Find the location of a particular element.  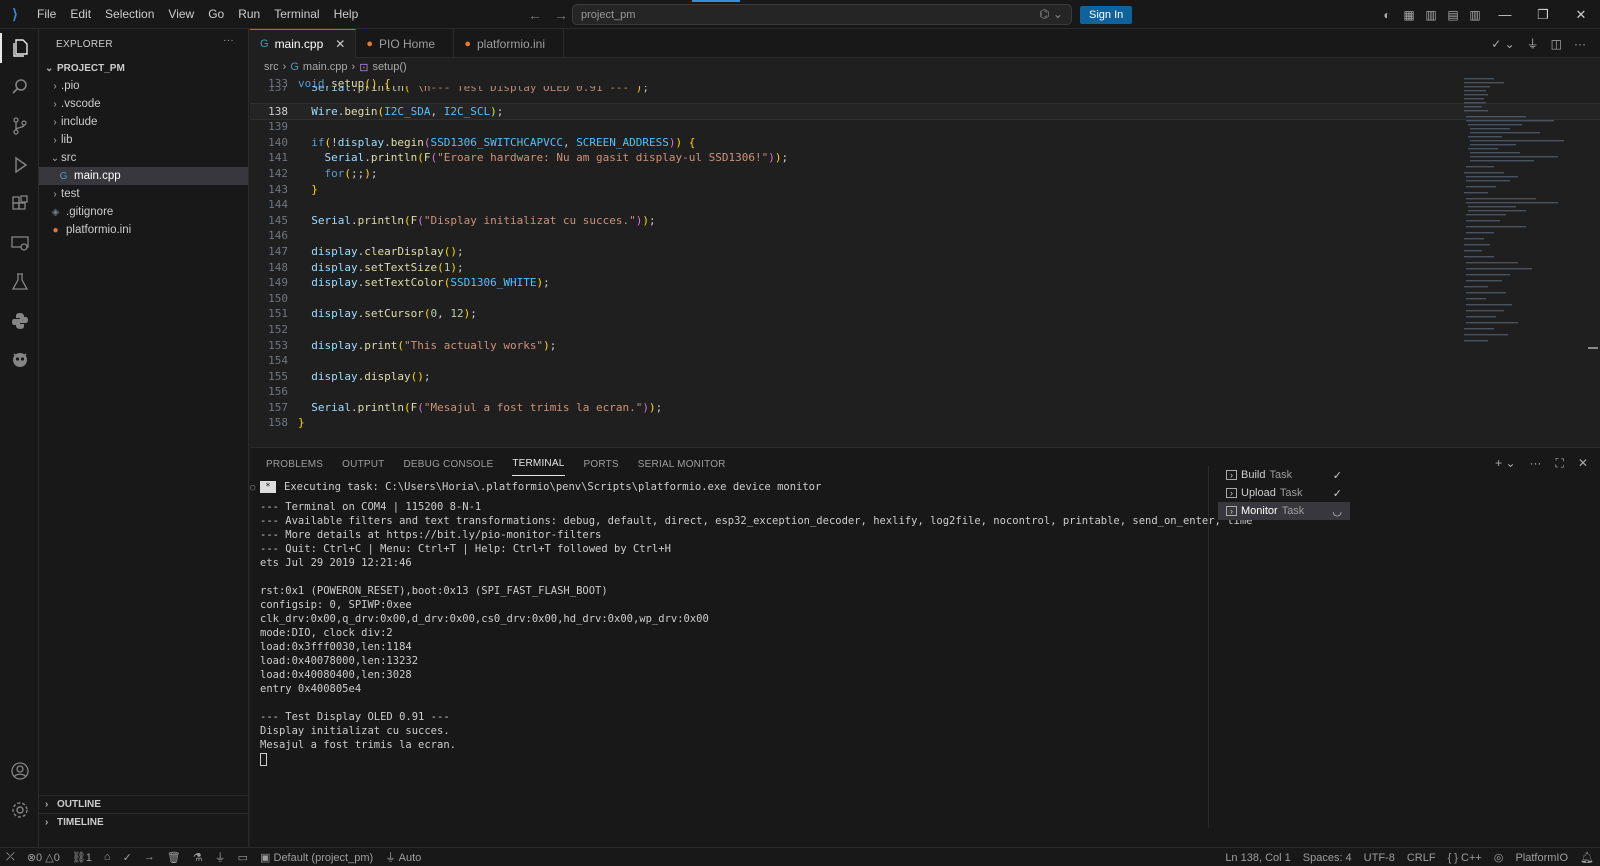

remote-indicator-icon: ⤫ is located at coordinates (10, 857).